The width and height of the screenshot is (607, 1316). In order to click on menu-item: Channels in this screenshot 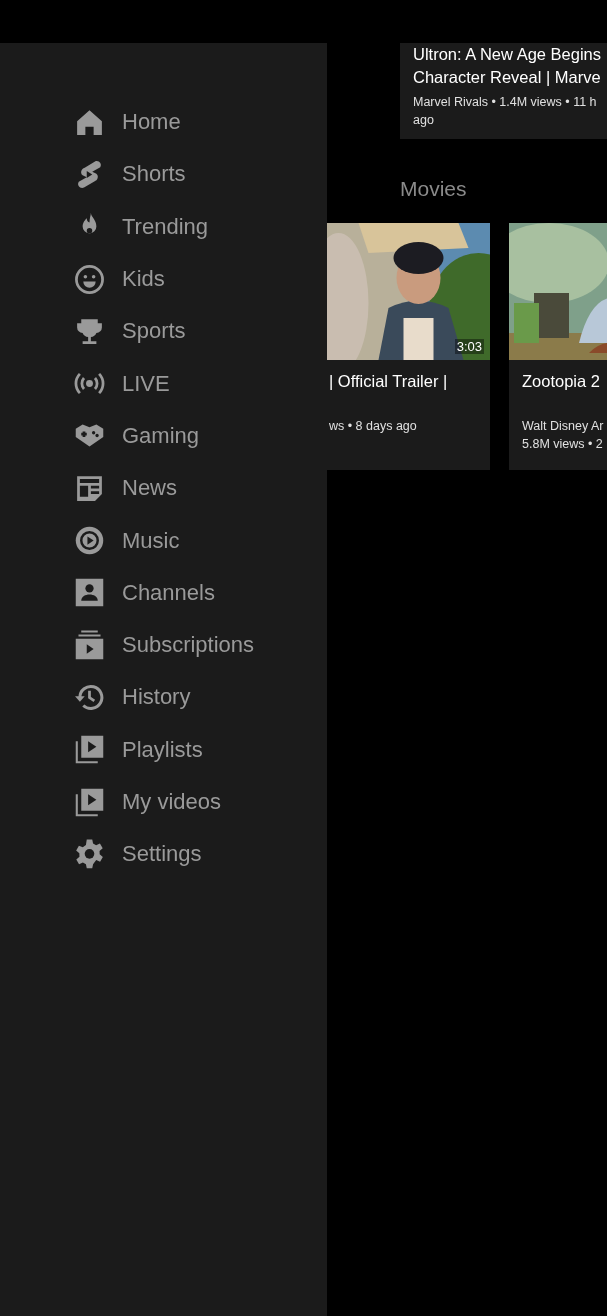, I will do `click(144, 592)`.